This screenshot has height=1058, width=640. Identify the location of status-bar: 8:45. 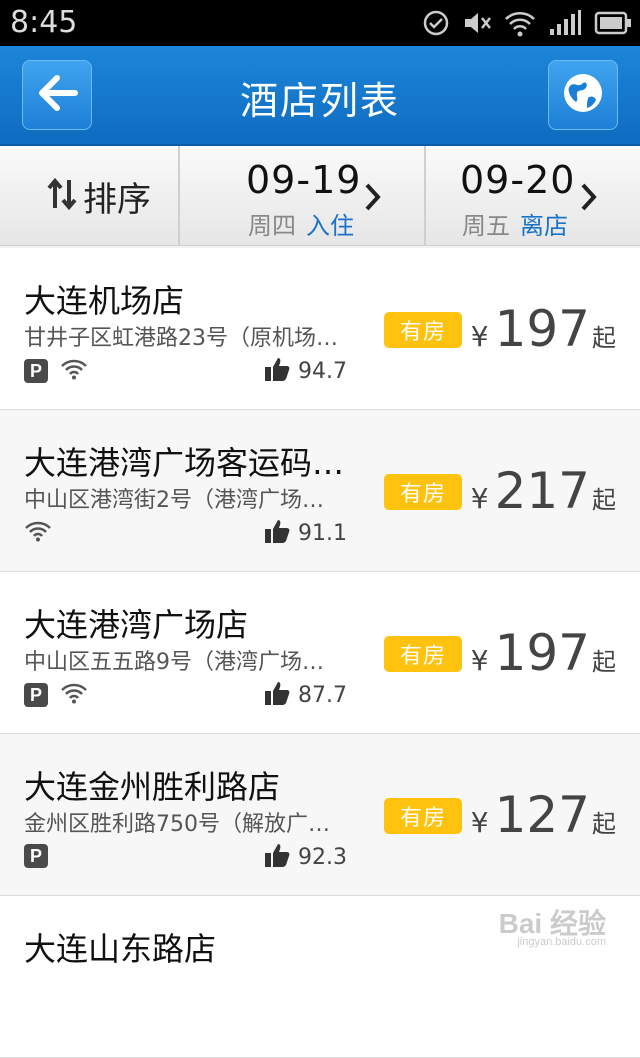
(320, 23).